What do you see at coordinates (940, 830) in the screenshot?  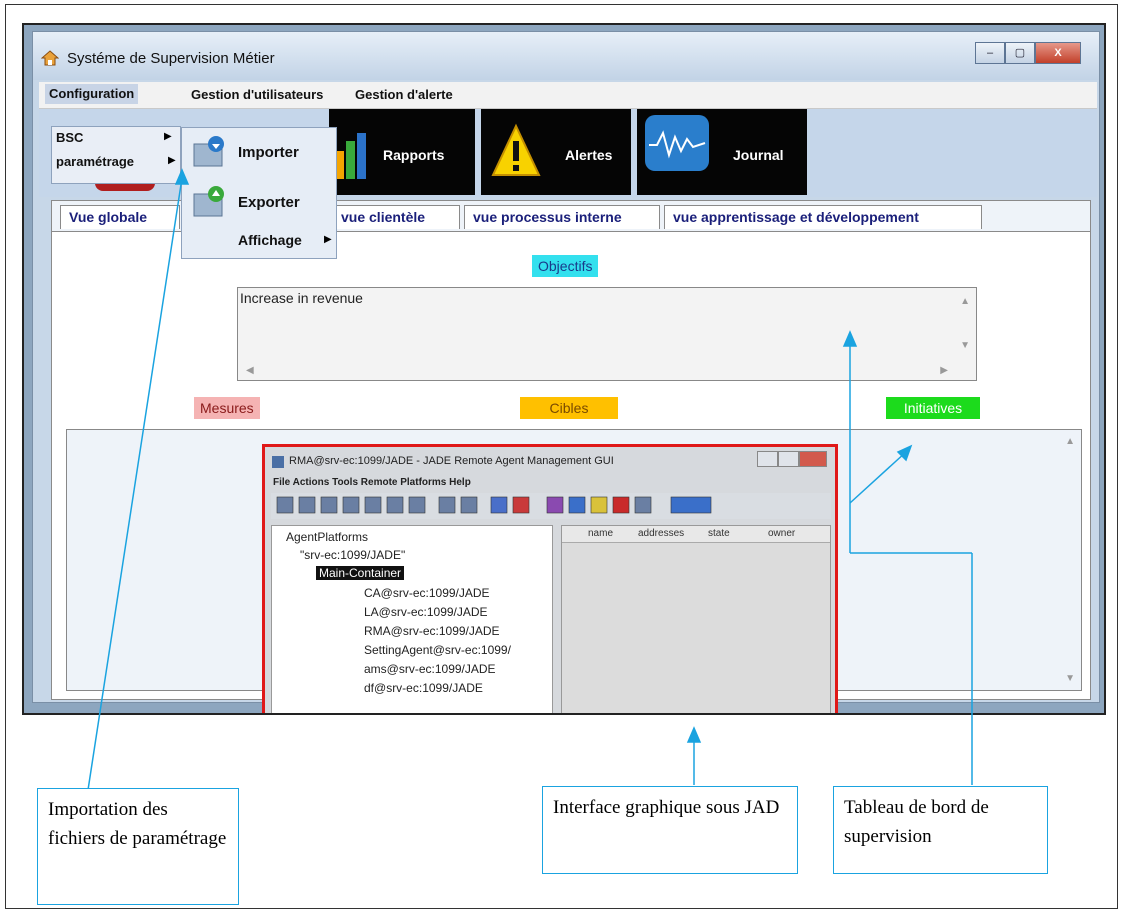 I see `callout-dashboard: Tableau de bord de supervision` at bounding box center [940, 830].